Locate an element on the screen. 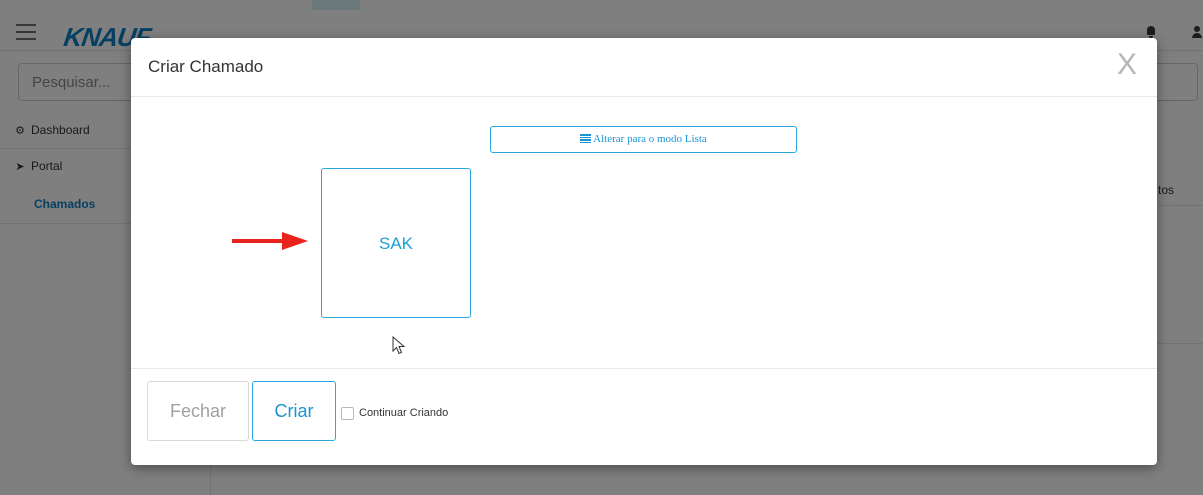 Image resolution: width=1203 pixels, height=495 pixels. service-card-label: SAK is located at coordinates (396, 243).